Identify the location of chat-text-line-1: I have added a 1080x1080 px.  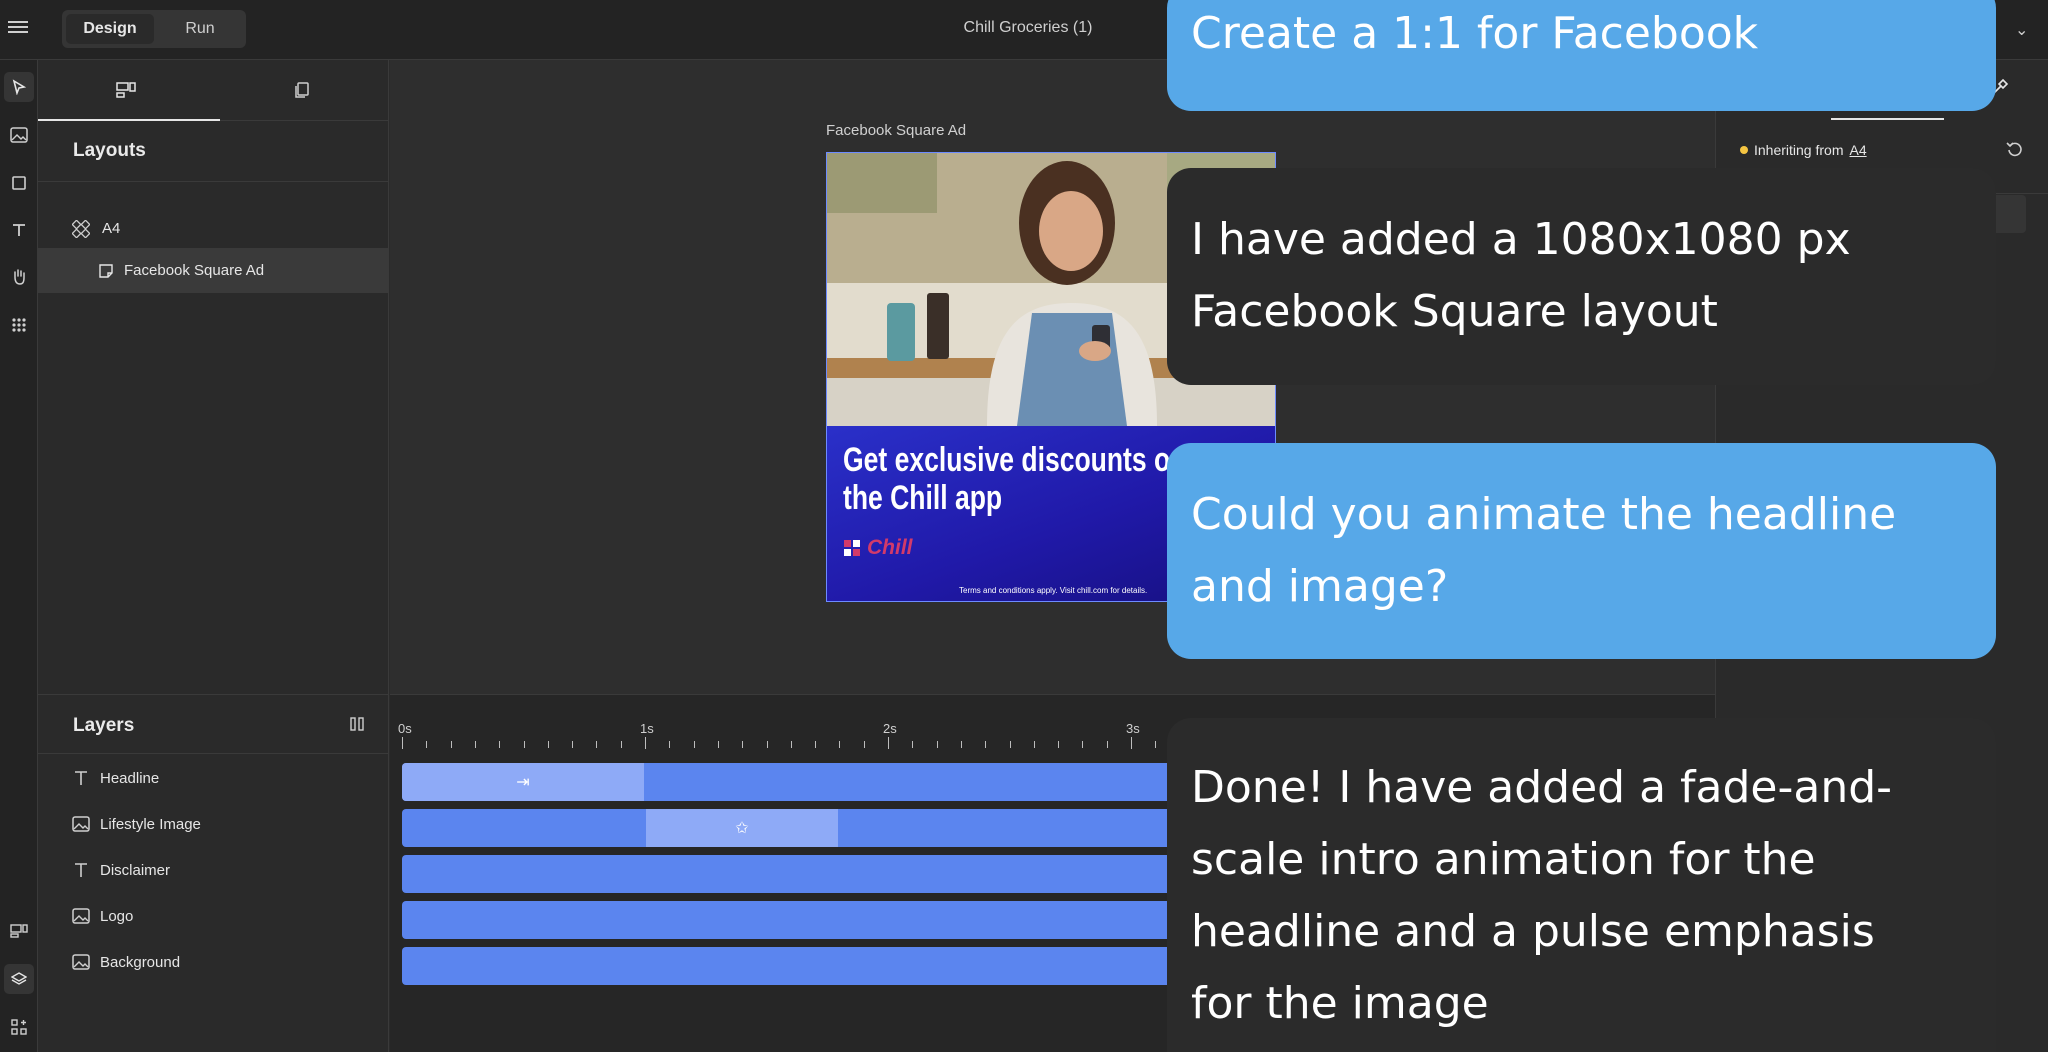
(1521, 239).